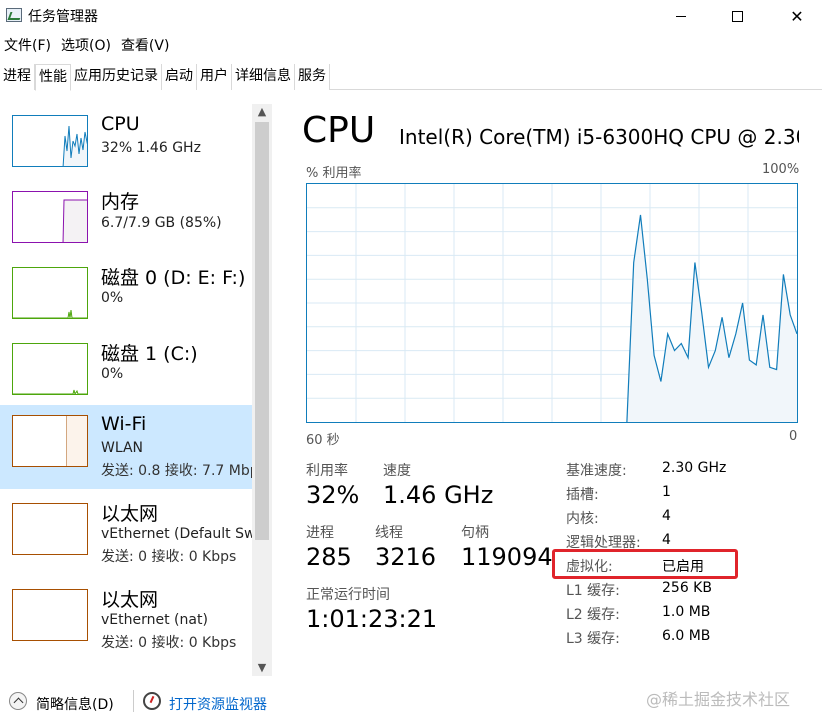  I want to click on info-value-l1-cache: 256 KB, so click(687, 588).